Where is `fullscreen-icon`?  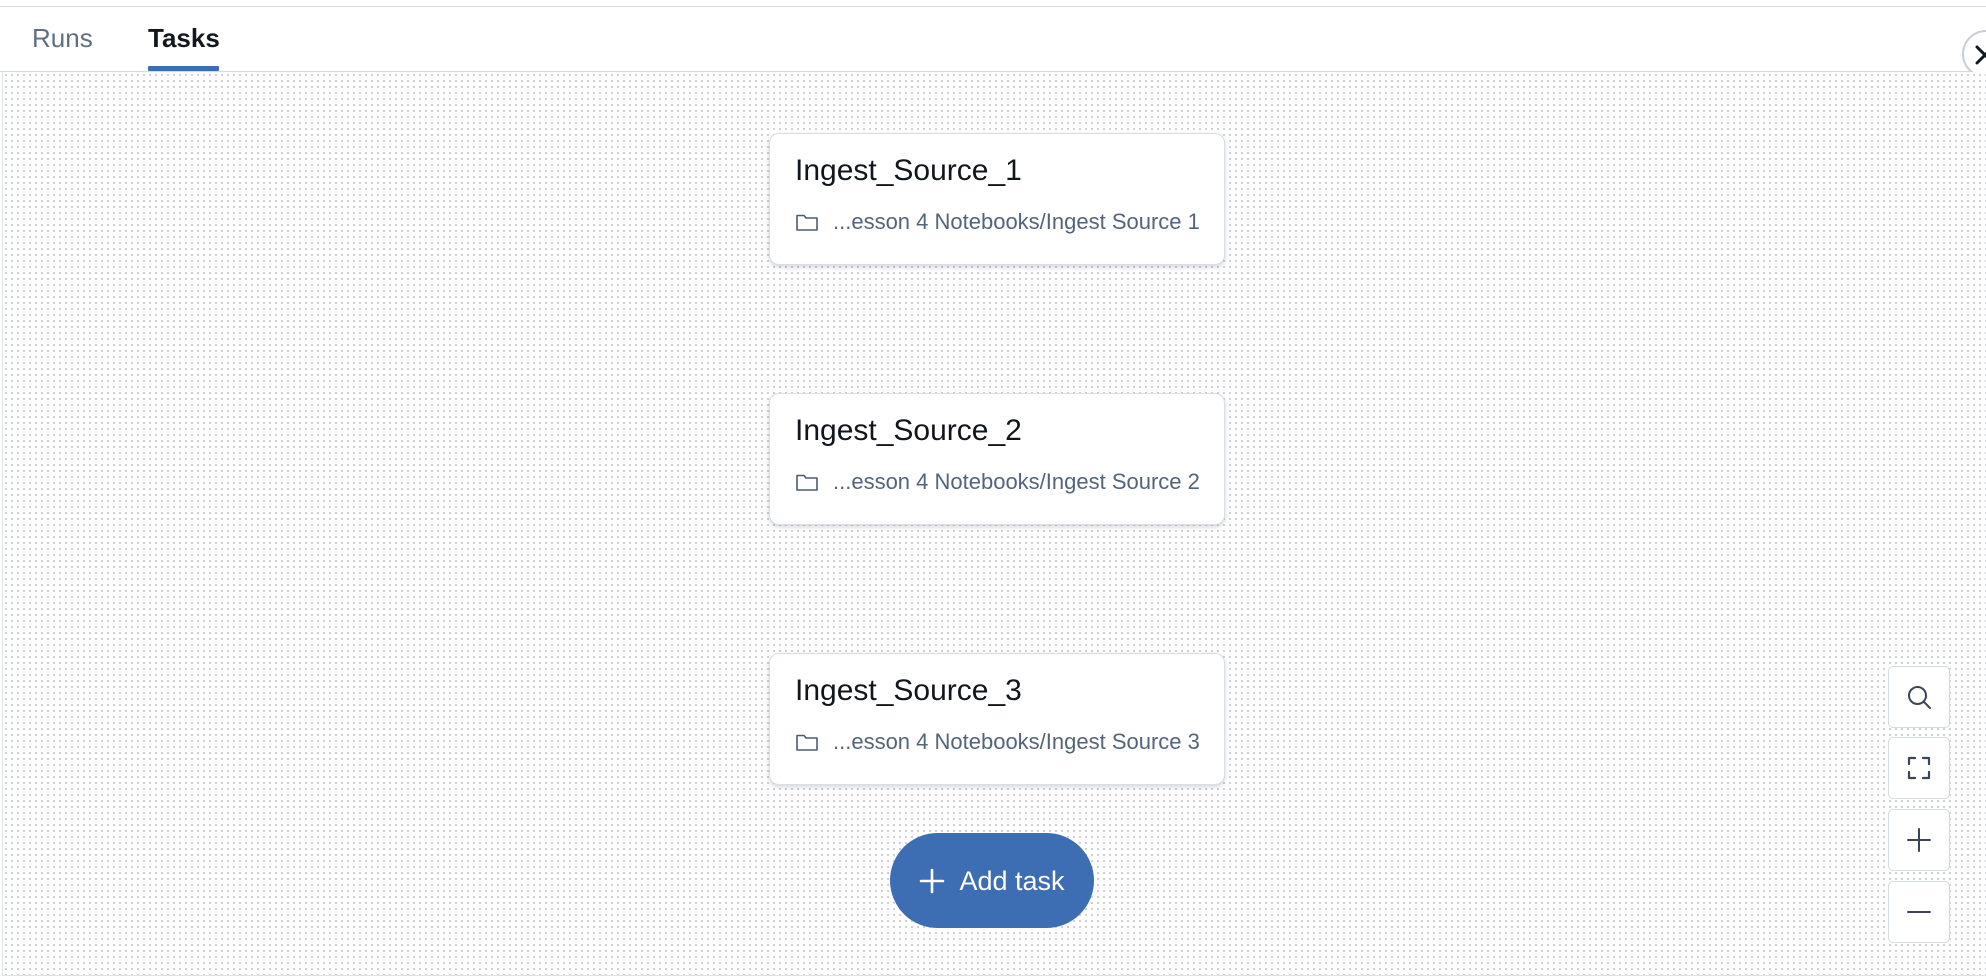
fullscreen-icon is located at coordinates (1919, 768).